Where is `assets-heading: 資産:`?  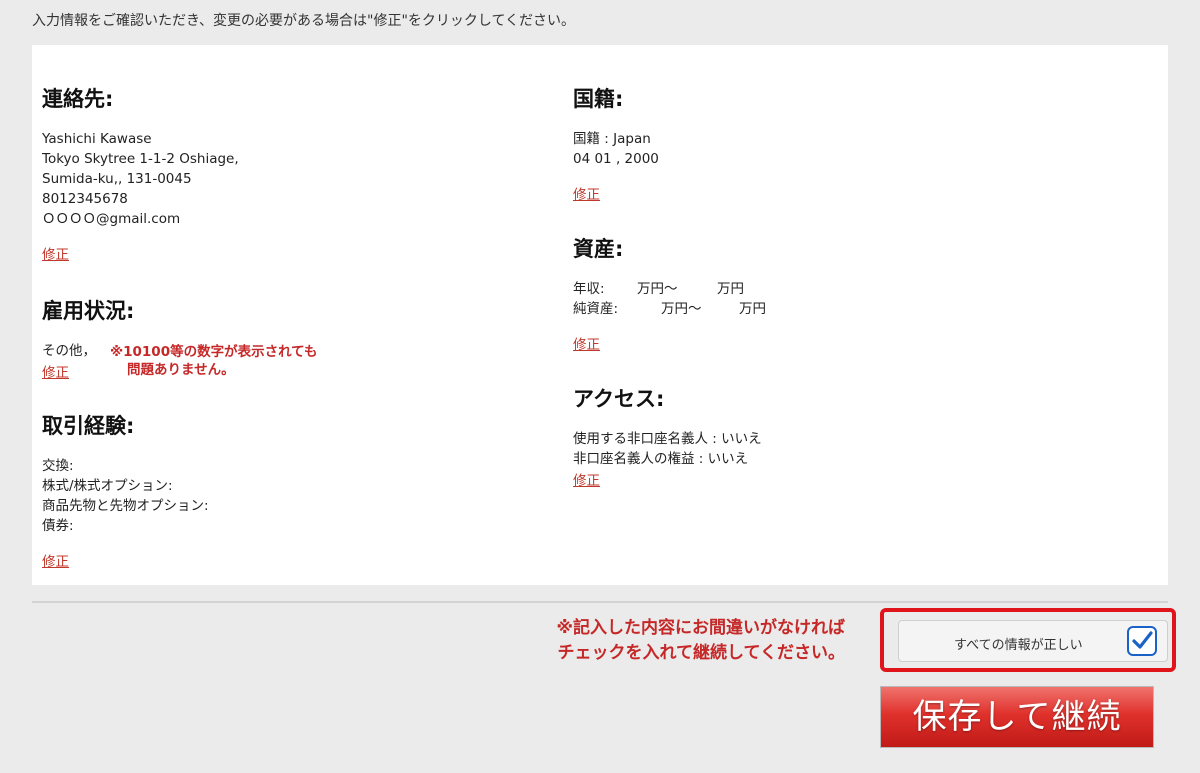 assets-heading: 資産: is located at coordinates (598, 249).